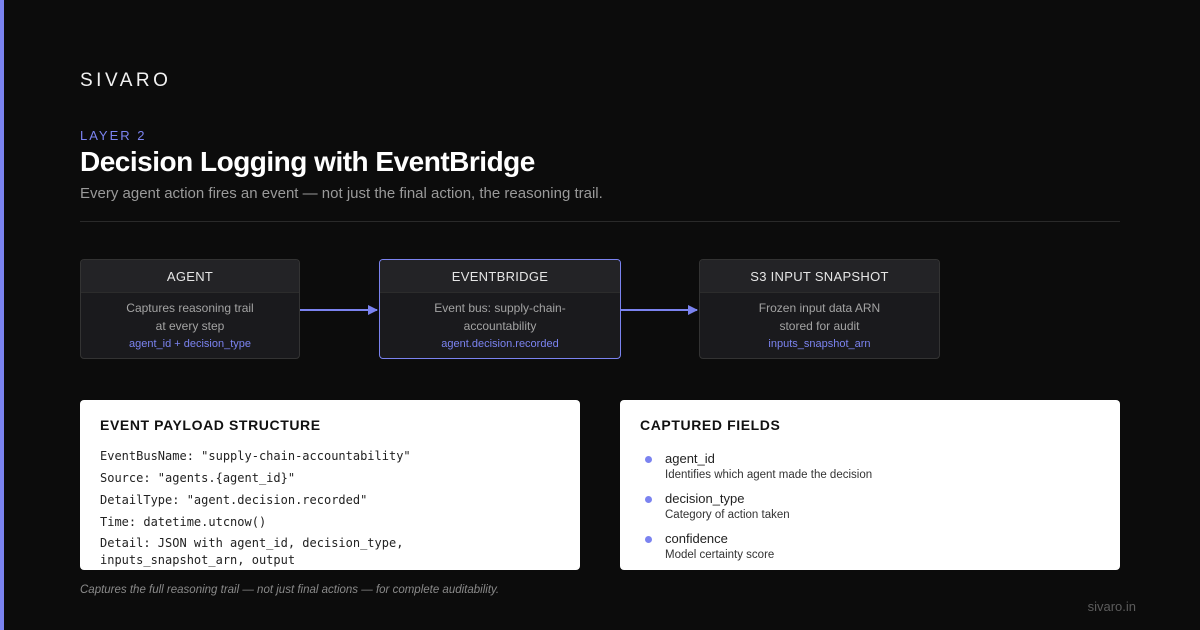 This screenshot has height=630, width=1200. What do you see at coordinates (705, 498) in the screenshot?
I see `field-name: decision_type` at bounding box center [705, 498].